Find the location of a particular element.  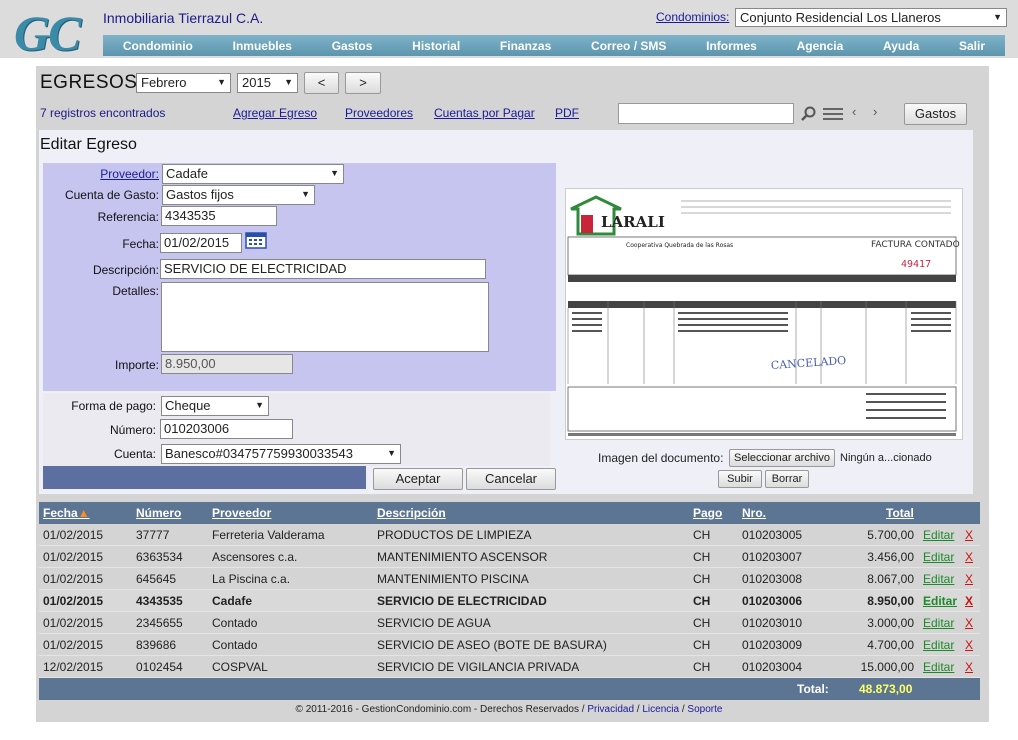

header-total: Total is located at coordinates (900, 513).